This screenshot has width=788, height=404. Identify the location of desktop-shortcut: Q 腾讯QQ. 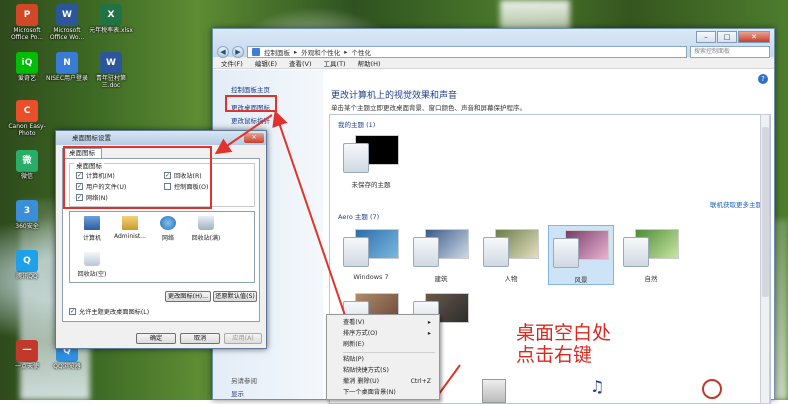
(27, 265).